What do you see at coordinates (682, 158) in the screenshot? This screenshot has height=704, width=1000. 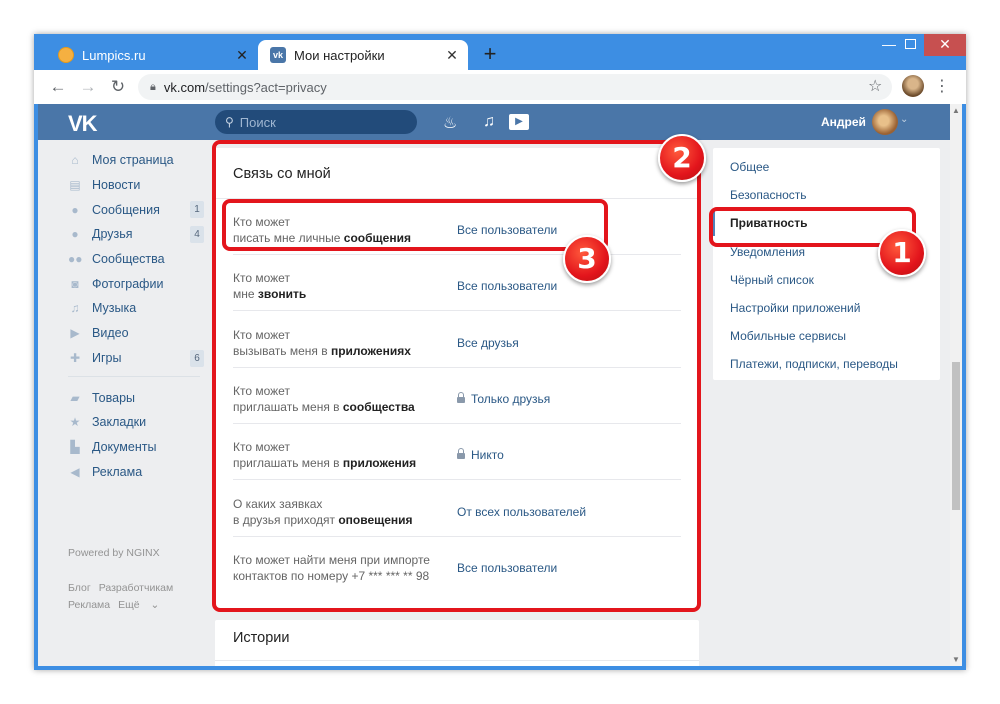 I see `annotation-number-2: 2` at bounding box center [682, 158].